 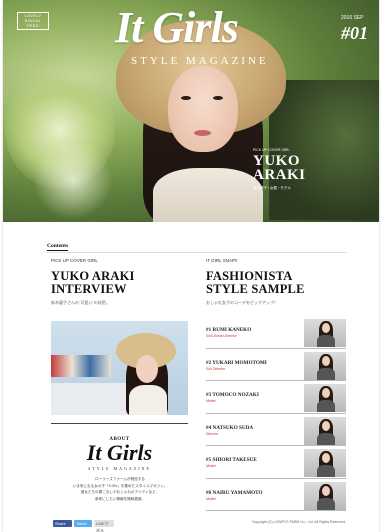 What do you see at coordinates (147, 369) in the screenshot?
I see `photo-model-face` at bounding box center [147, 369].